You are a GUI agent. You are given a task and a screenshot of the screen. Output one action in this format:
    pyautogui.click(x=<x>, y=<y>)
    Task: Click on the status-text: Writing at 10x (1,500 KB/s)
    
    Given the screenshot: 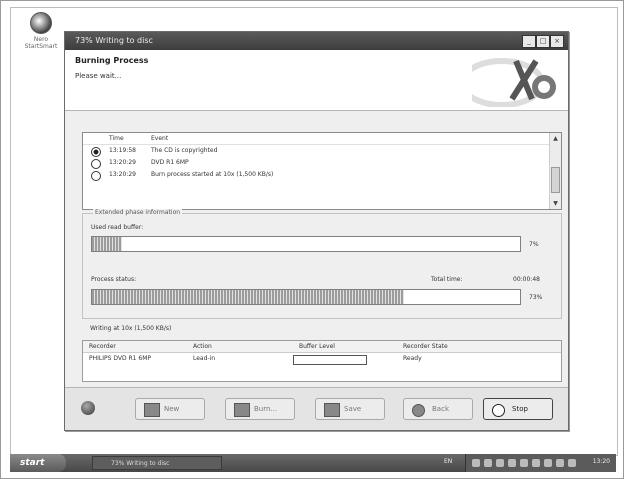 What is the action you would take?
    pyautogui.click(x=131, y=328)
    